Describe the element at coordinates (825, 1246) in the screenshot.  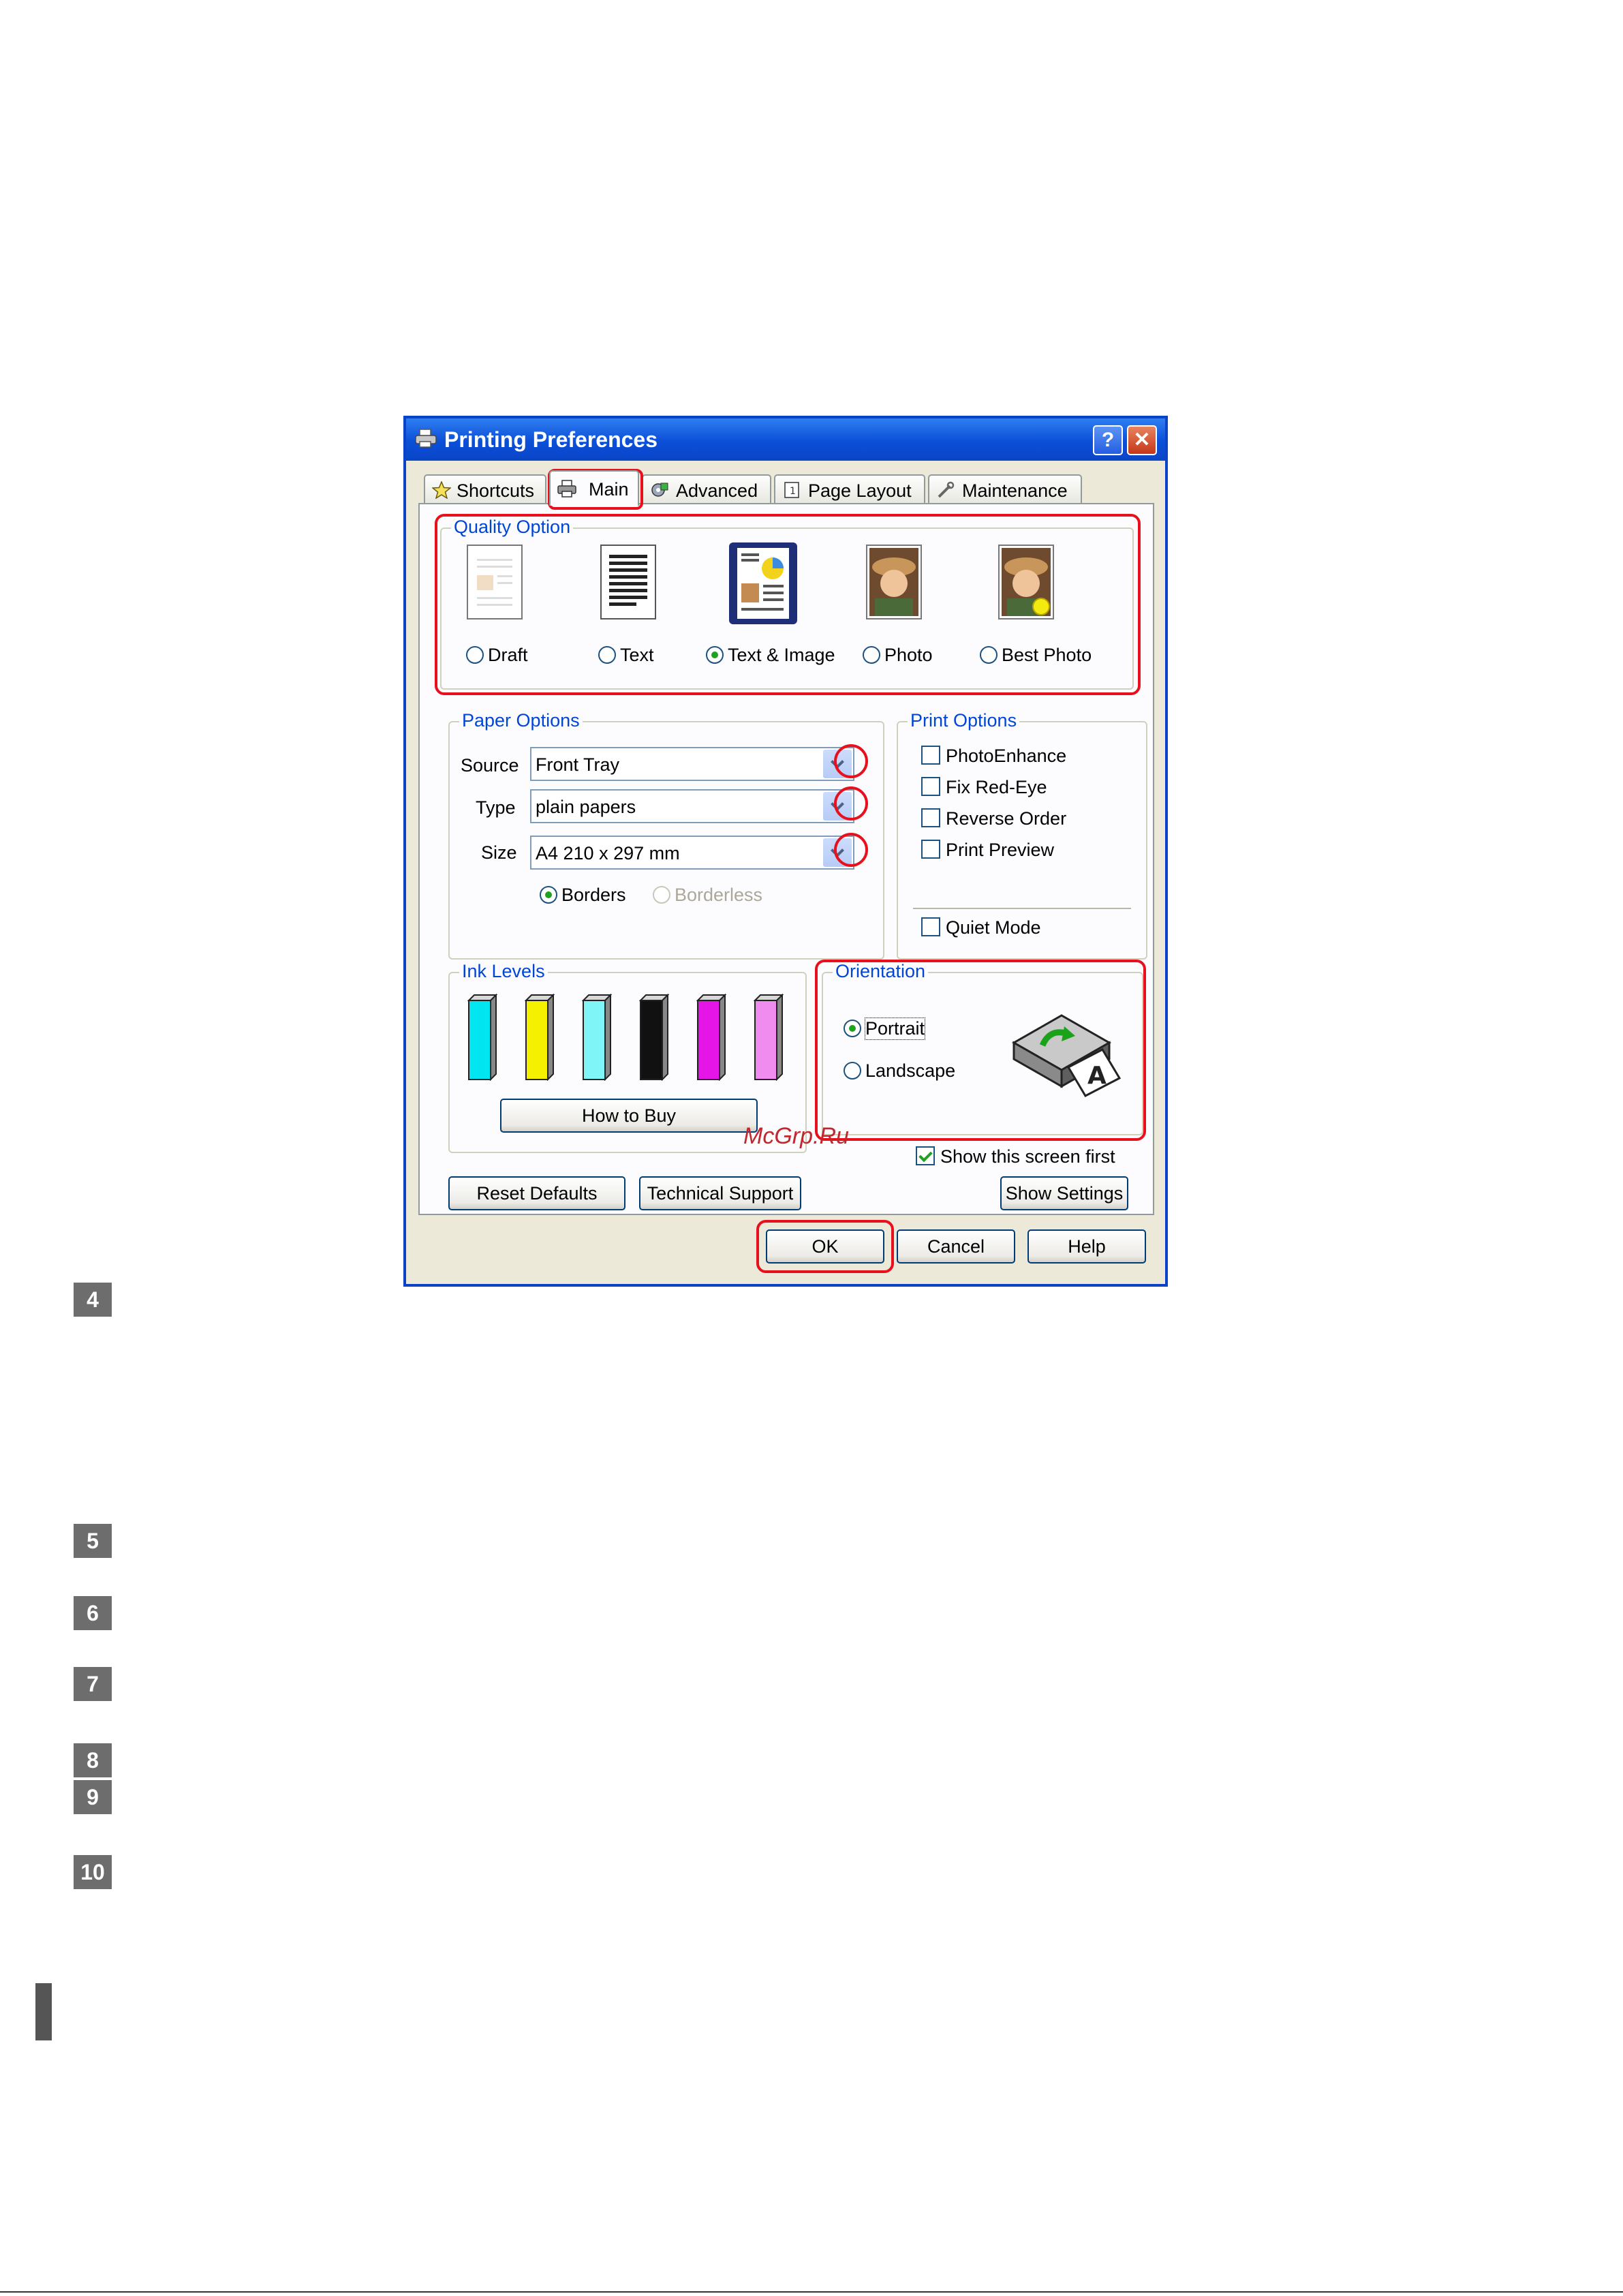
I see `ok-button: OK` at that location.